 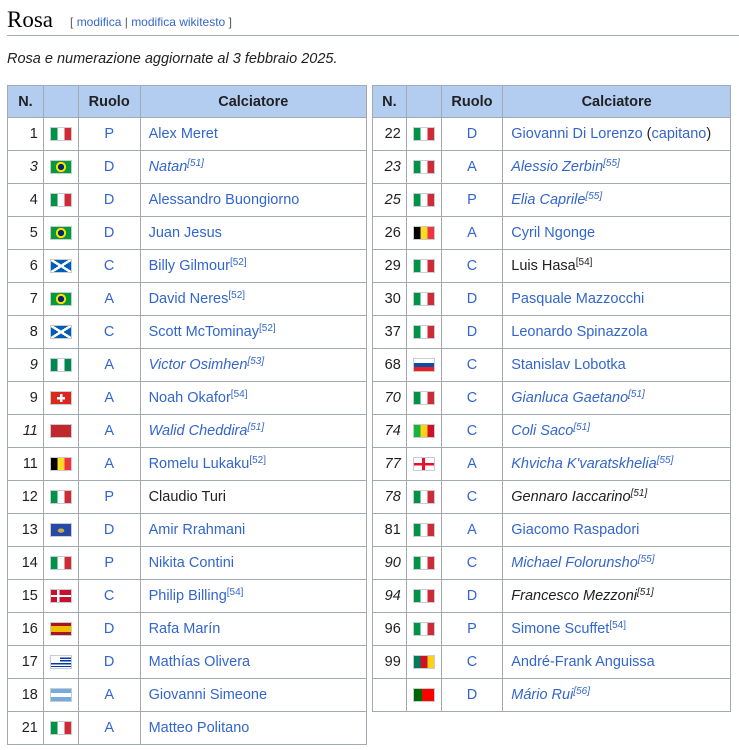 I want to click on player-name: Alex Meret, so click(x=183, y=134).